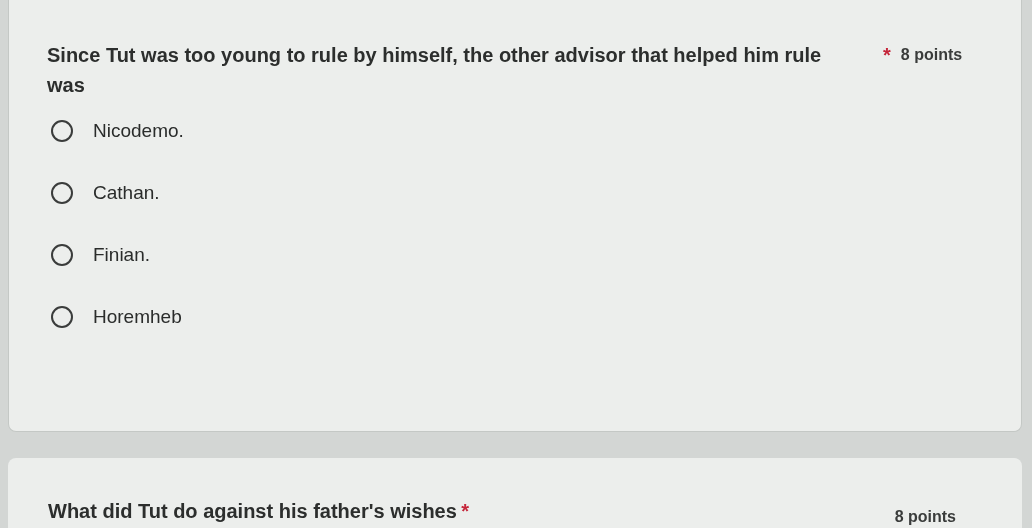 This screenshot has width=1032, height=528. What do you see at coordinates (126, 193) in the screenshot?
I see `option-label: Cathan.` at bounding box center [126, 193].